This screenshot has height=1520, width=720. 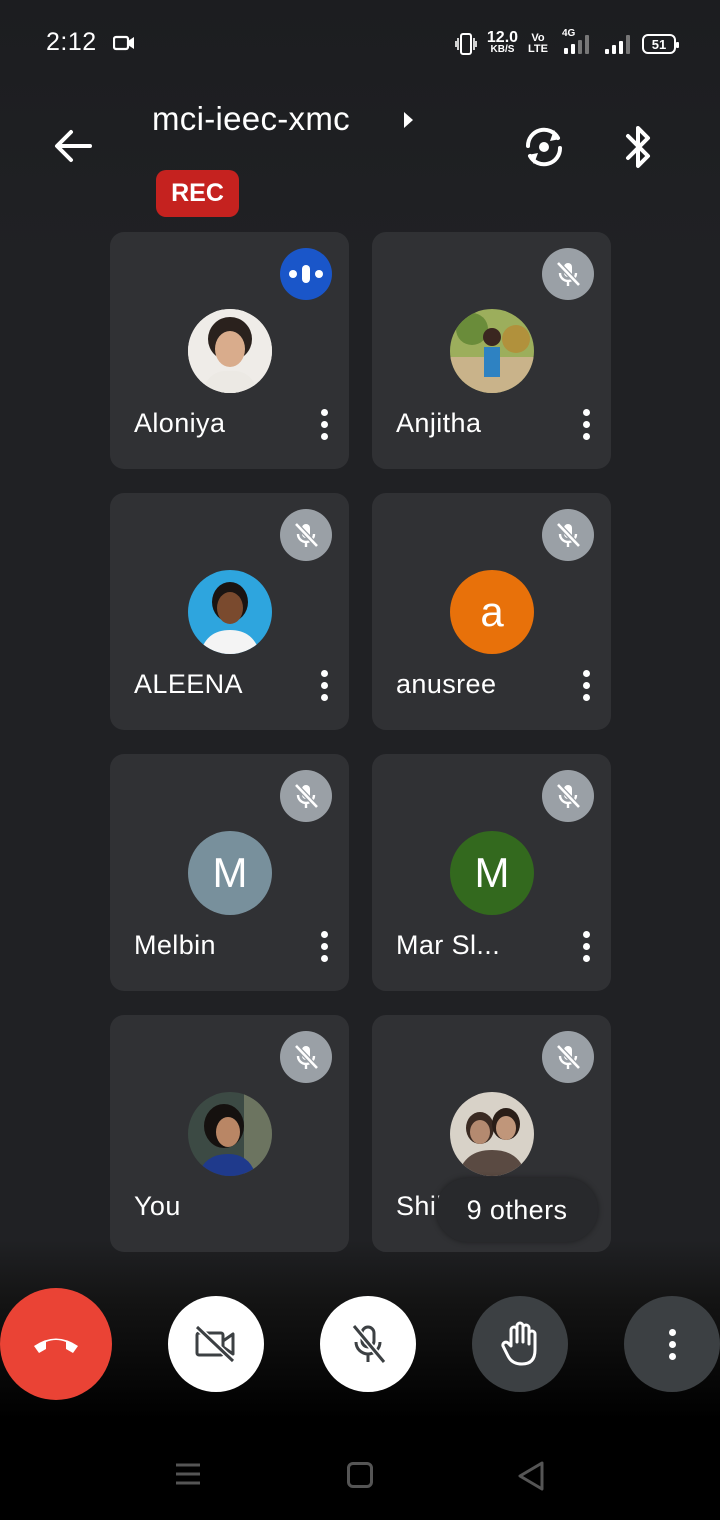 I want to click on phone-hangup-icon, so click(x=56, y=1345).